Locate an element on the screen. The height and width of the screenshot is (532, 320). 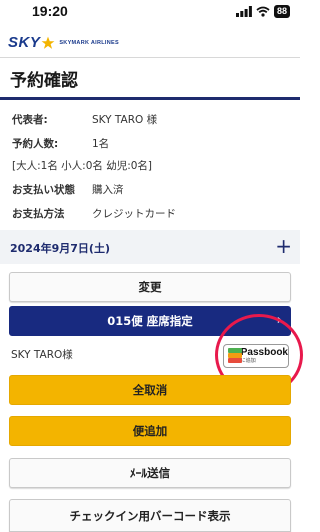
passbook-subtitle: に追加 is located at coordinates (248, 361).